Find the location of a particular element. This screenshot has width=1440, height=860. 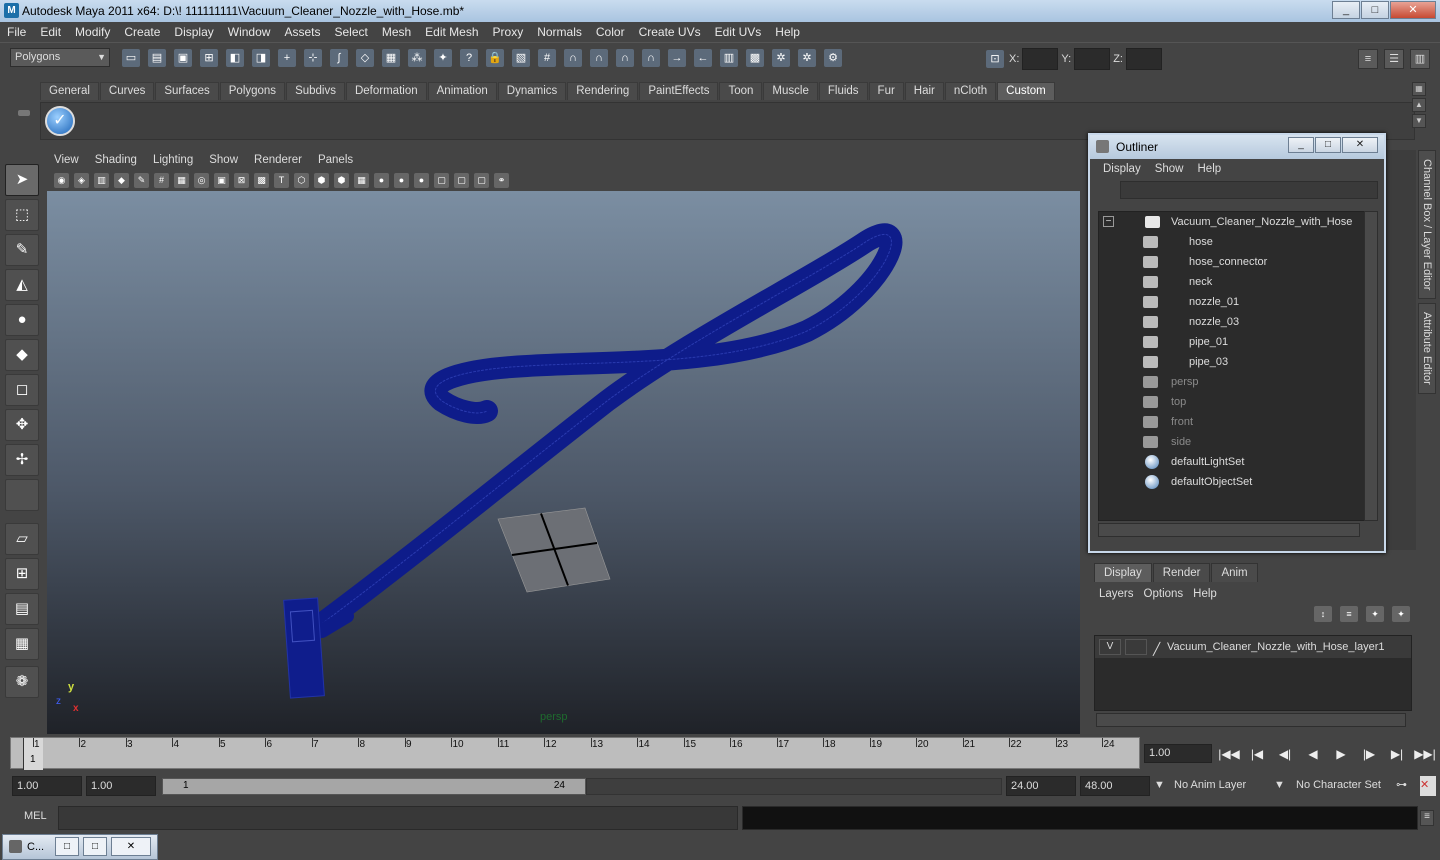

field-chart-icon: ⊠ is located at coordinates (241, 180).